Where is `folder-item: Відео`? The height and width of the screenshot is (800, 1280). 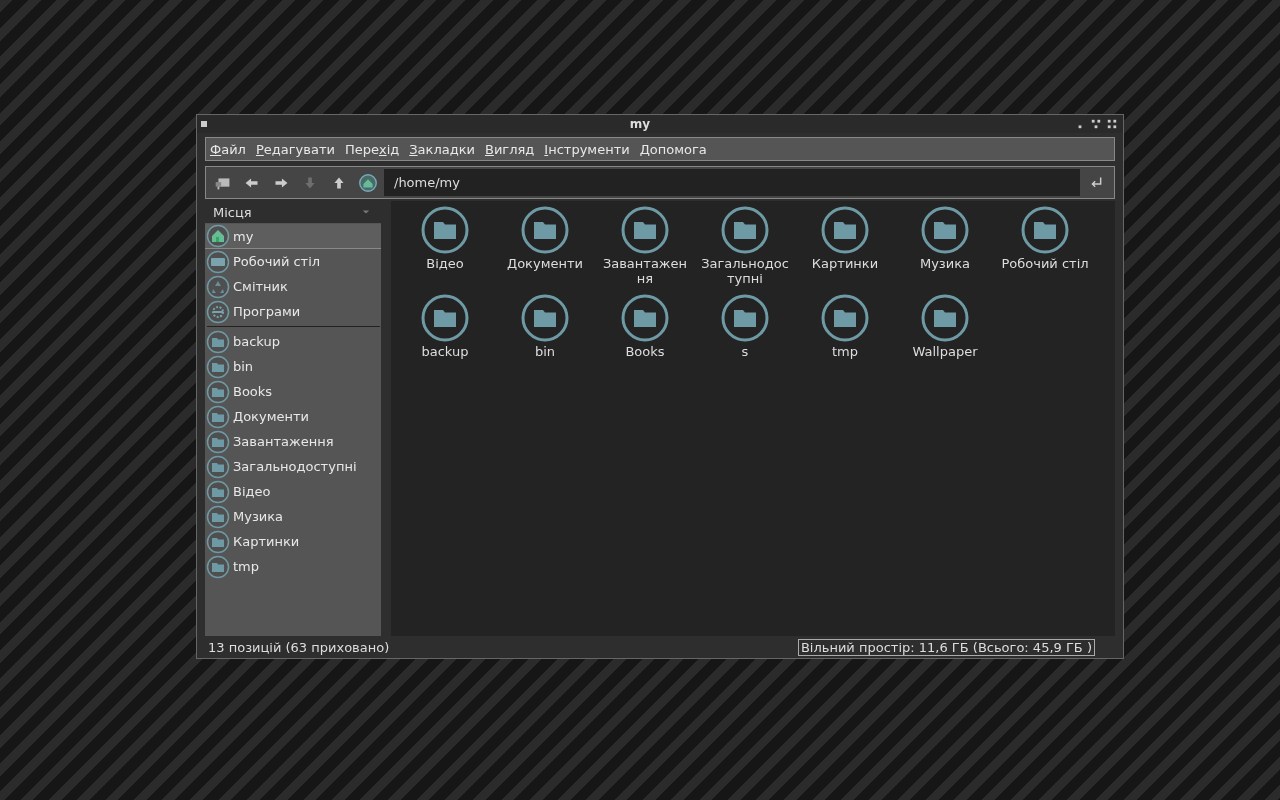 folder-item: Відео is located at coordinates (445, 250).